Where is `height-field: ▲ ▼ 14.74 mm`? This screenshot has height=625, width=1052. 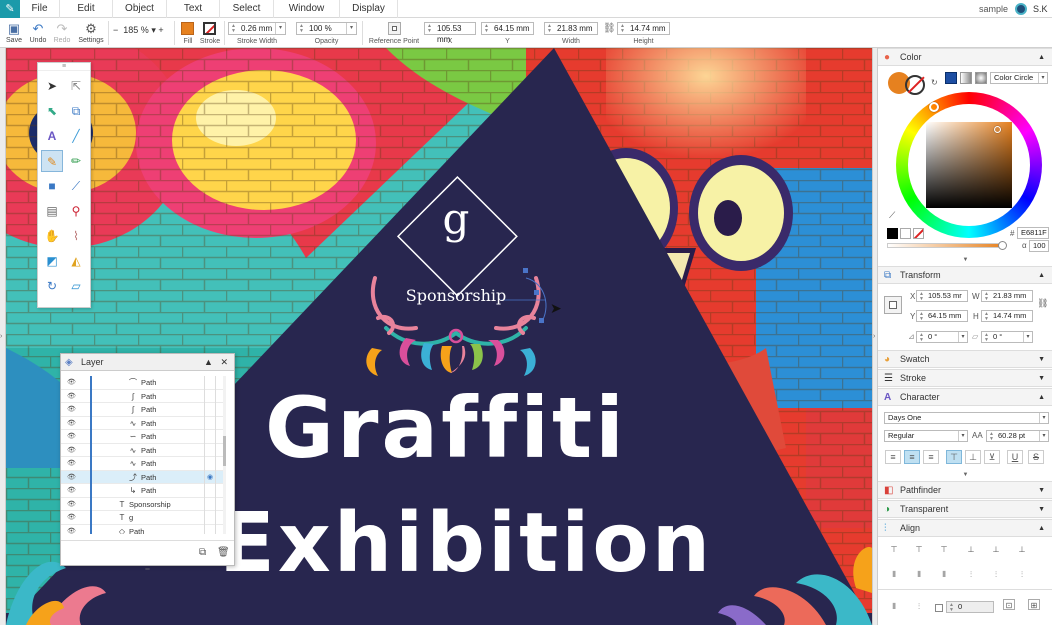
height-field: ▲ ▼ 14.74 mm is located at coordinates (643, 28).